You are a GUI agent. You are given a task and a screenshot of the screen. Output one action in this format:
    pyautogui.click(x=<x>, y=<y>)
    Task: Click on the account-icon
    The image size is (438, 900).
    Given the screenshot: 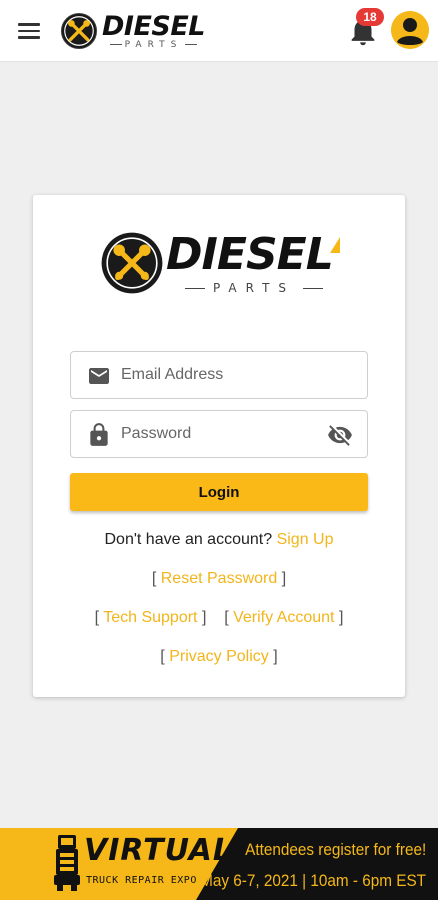 What is the action you would take?
    pyautogui.click(x=410, y=30)
    